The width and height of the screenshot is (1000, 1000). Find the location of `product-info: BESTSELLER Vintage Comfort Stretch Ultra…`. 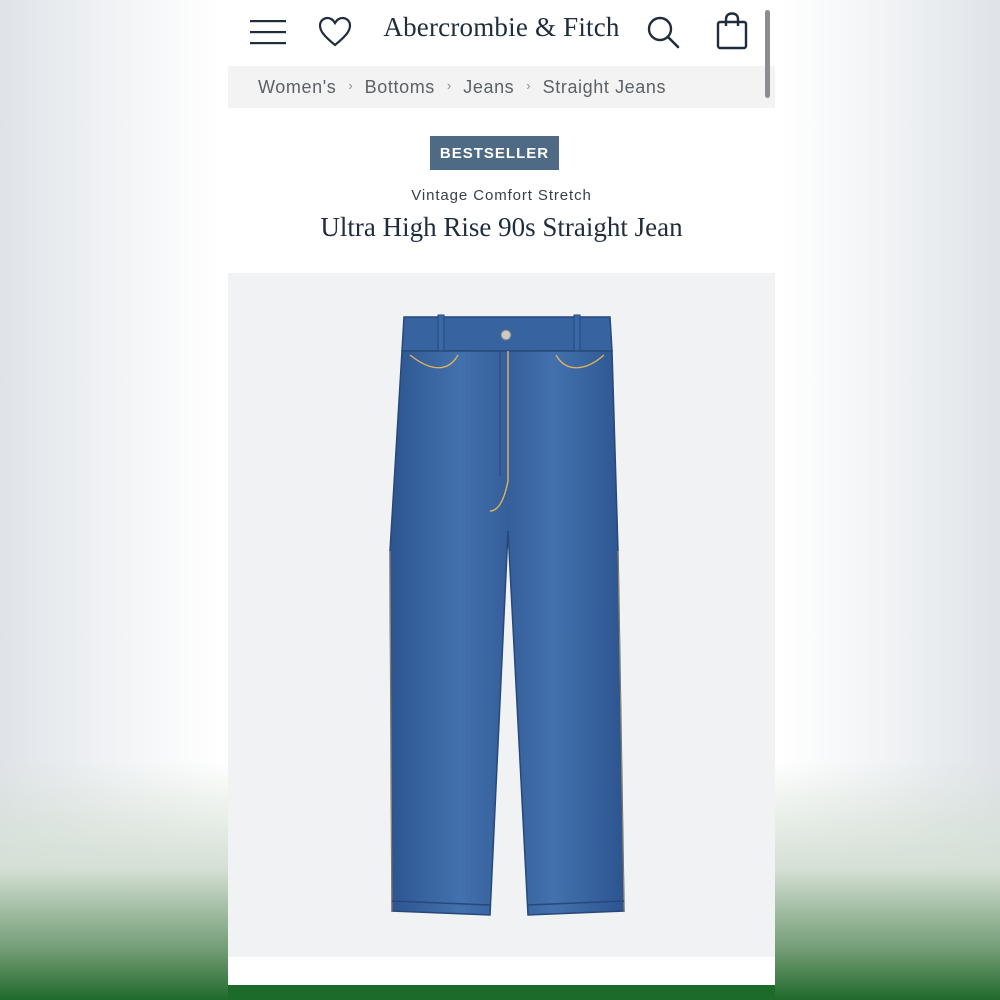

product-info: BESTSELLER Vintage Comfort Stretch Ultra… is located at coordinates (501, 190).